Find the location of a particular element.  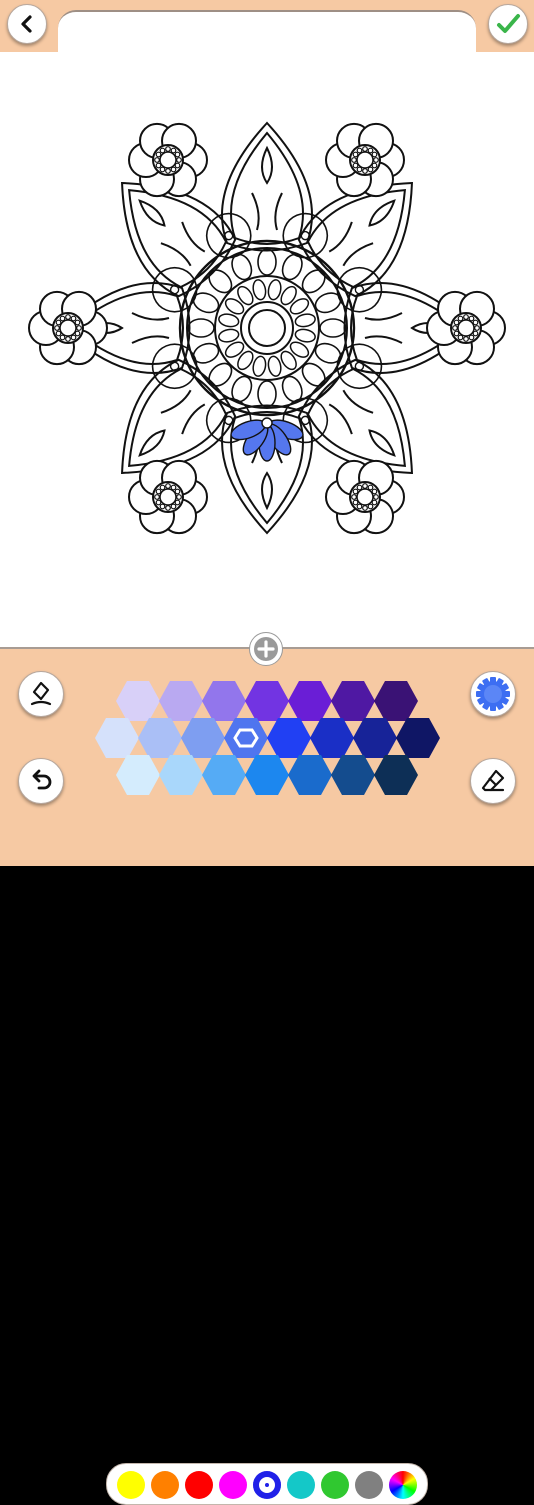

eraser-icon is located at coordinates (493, 780).